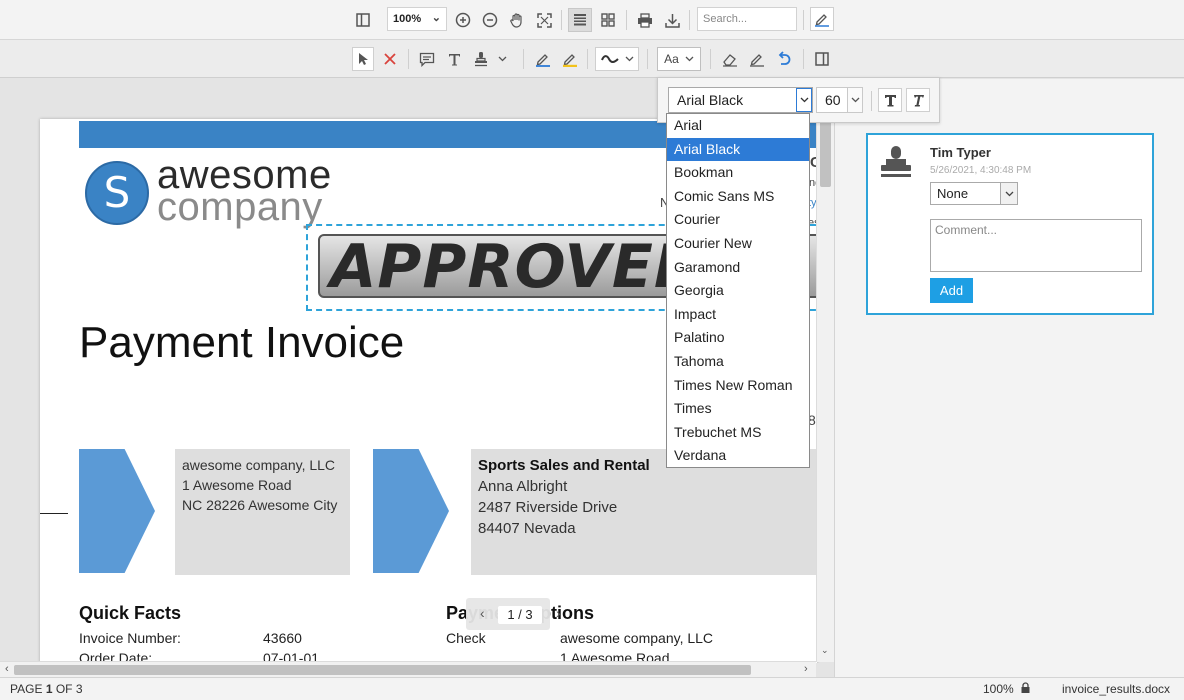  Describe the element at coordinates (390, 59) in the screenshot. I see `delete-annotation-icon` at that location.